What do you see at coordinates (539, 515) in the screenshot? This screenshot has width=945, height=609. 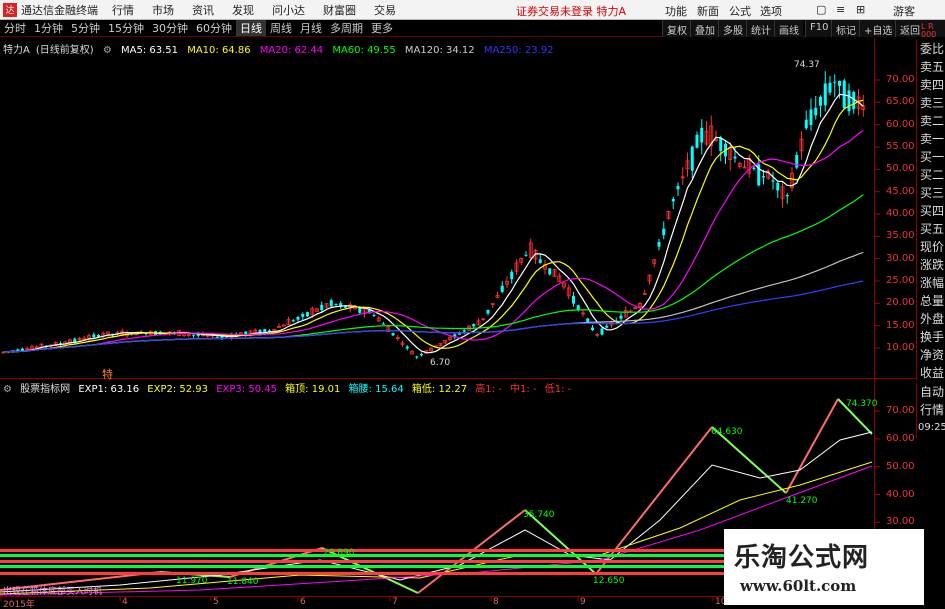 I see `sub-label-35740: 35.740` at bounding box center [539, 515].